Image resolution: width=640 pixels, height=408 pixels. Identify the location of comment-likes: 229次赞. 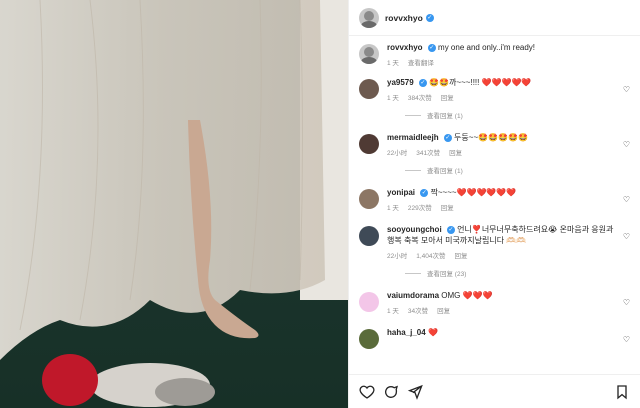
(420, 207).